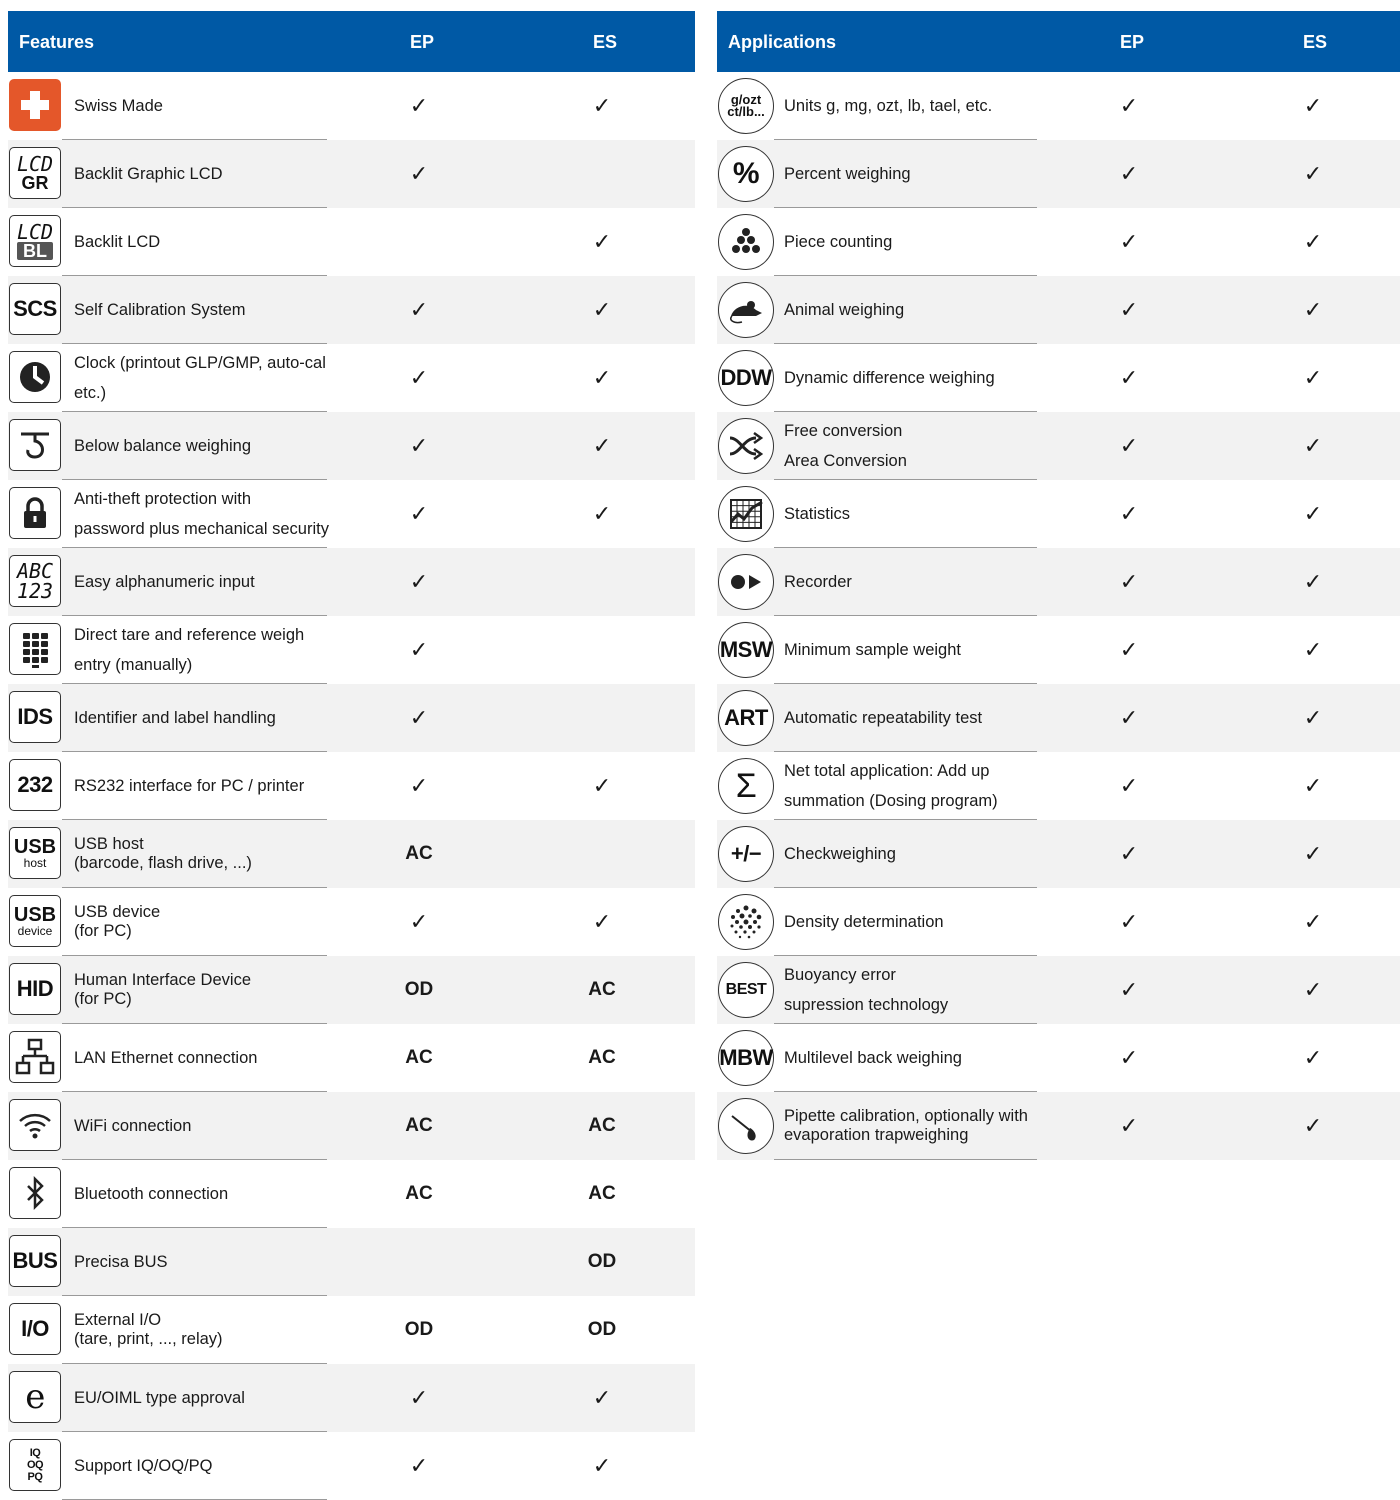 The width and height of the screenshot is (1400, 1500). I want to click on swiss-cross-icon, so click(35, 105).